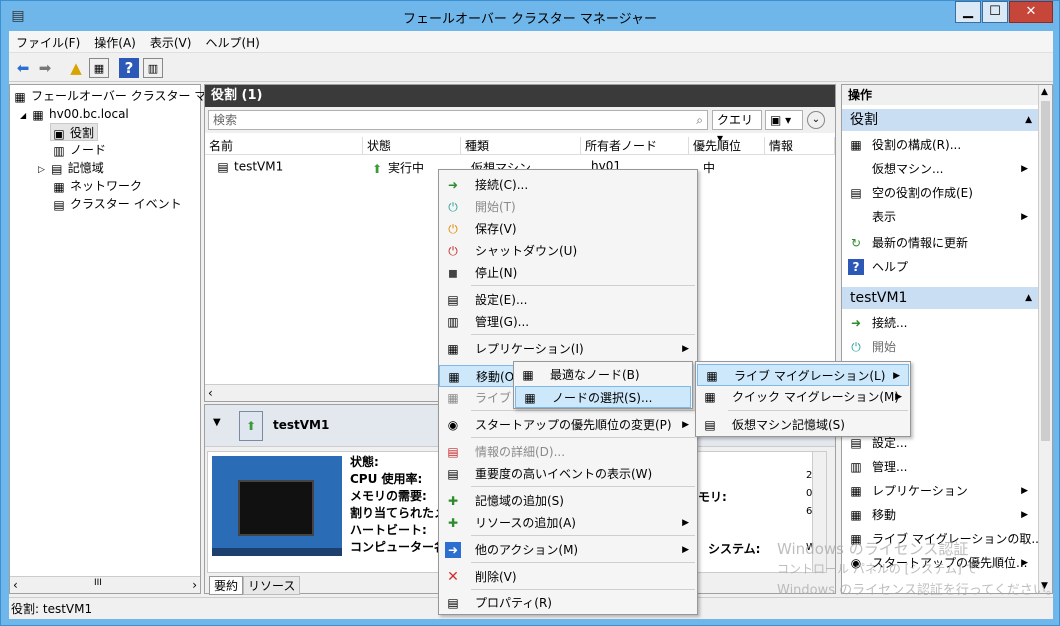 This screenshot has height=626, width=1060. I want to click on action-virtual-machines: 仮想マシン... ▶, so click(938, 169).